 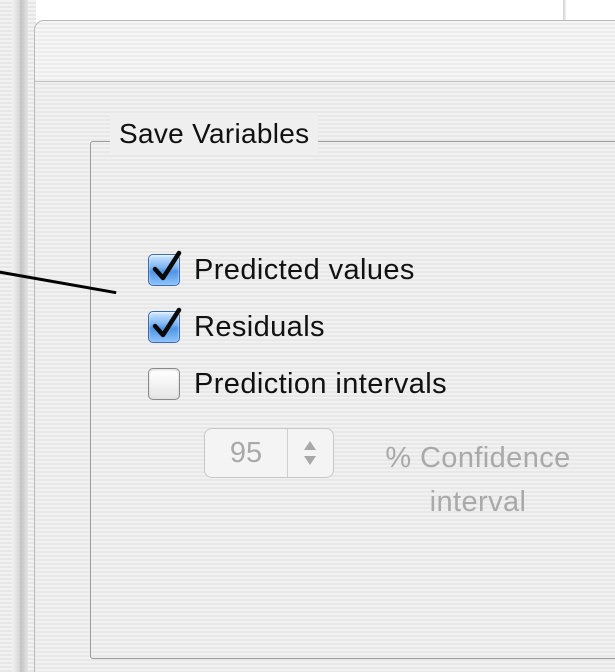 I want to click on prediction-intervals-checkbox: Prediction intervals, so click(x=297, y=384).